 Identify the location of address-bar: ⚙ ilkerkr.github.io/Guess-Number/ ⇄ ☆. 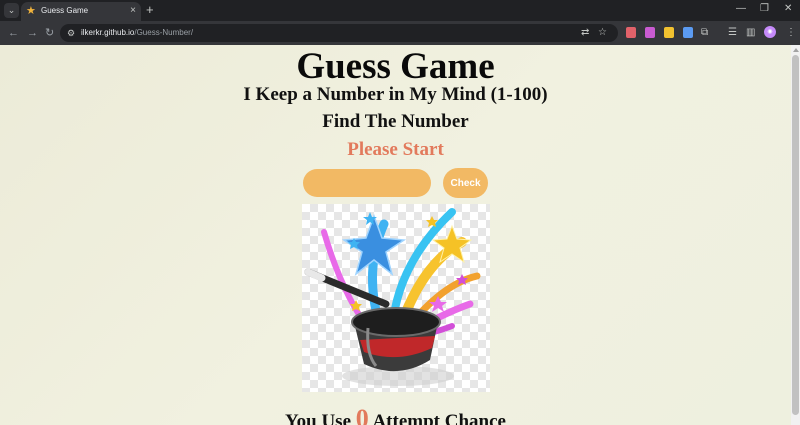
(339, 33).